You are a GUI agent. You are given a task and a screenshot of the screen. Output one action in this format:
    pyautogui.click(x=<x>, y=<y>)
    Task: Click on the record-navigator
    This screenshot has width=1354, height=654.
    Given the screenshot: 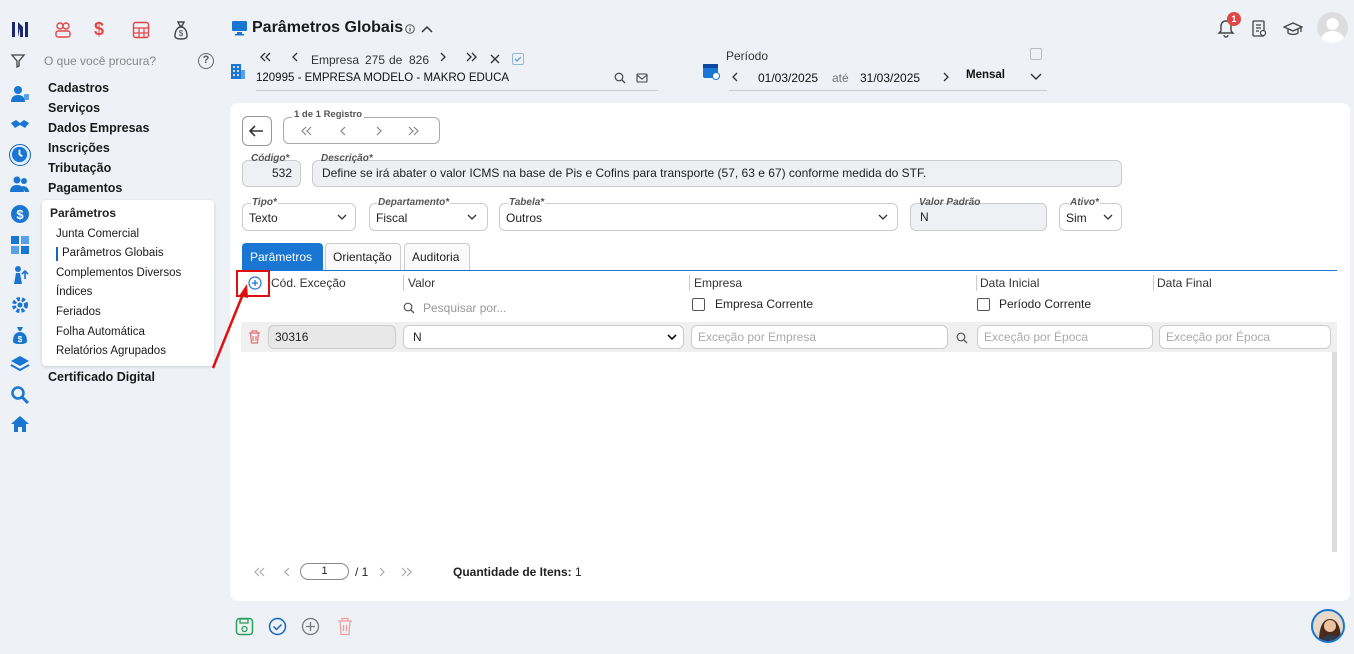 What is the action you would take?
    pyautogui.click(x=361, y=130)
    